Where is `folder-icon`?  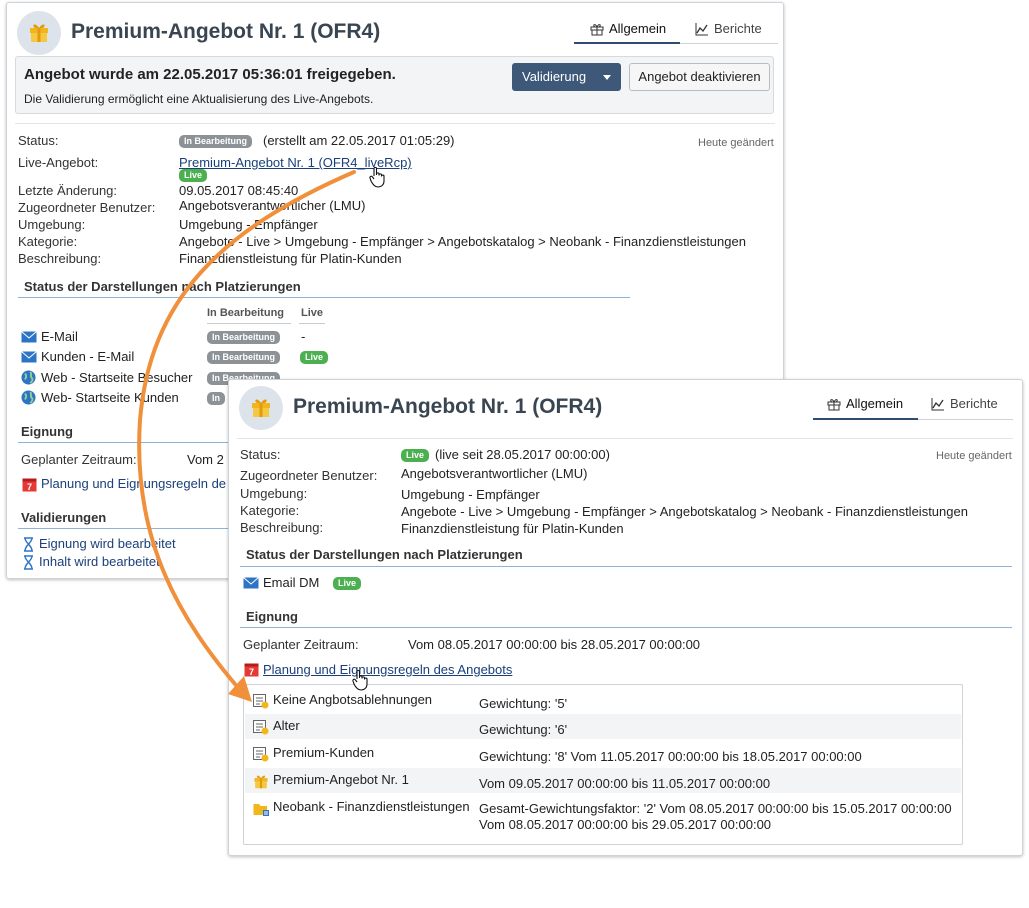 folder-icon is located at coordinates (261, 810).